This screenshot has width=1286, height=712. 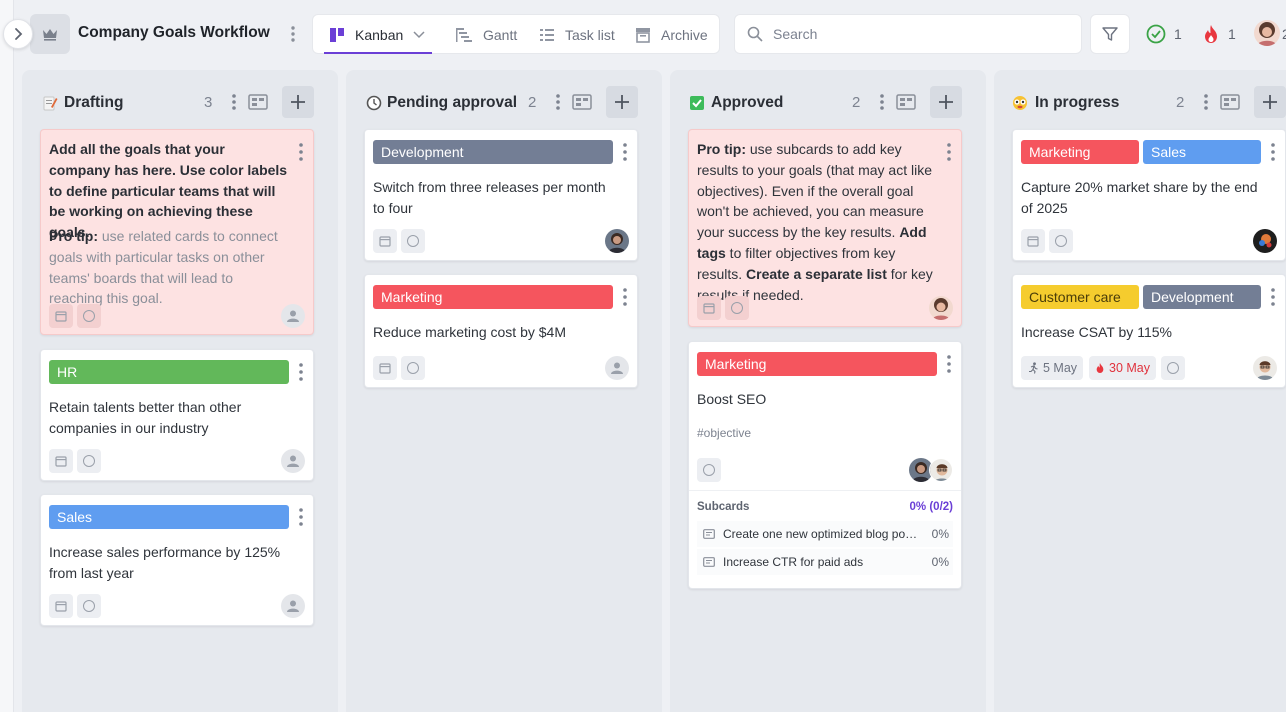 I want to click on grid-icon, so click(x=1230, y=102).